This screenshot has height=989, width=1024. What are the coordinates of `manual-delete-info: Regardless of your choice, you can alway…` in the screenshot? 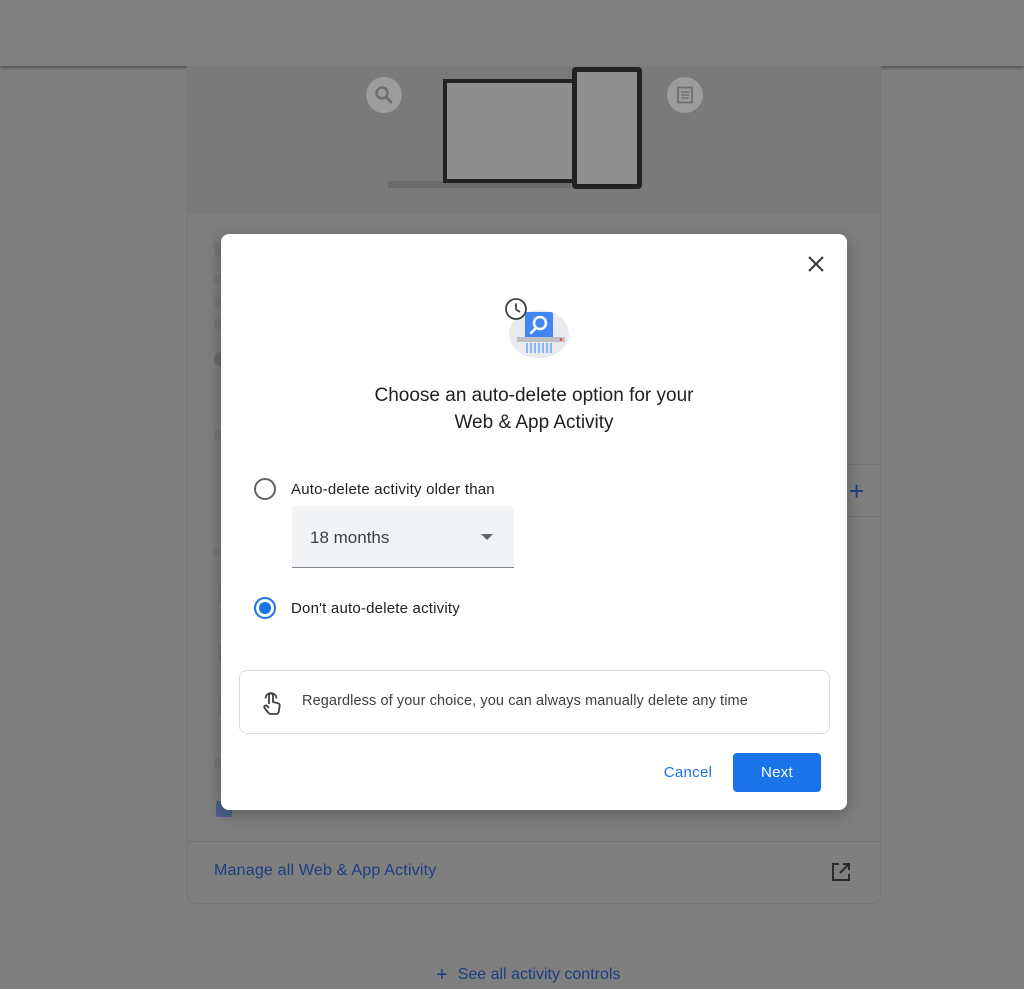 It's located at (534, 702).